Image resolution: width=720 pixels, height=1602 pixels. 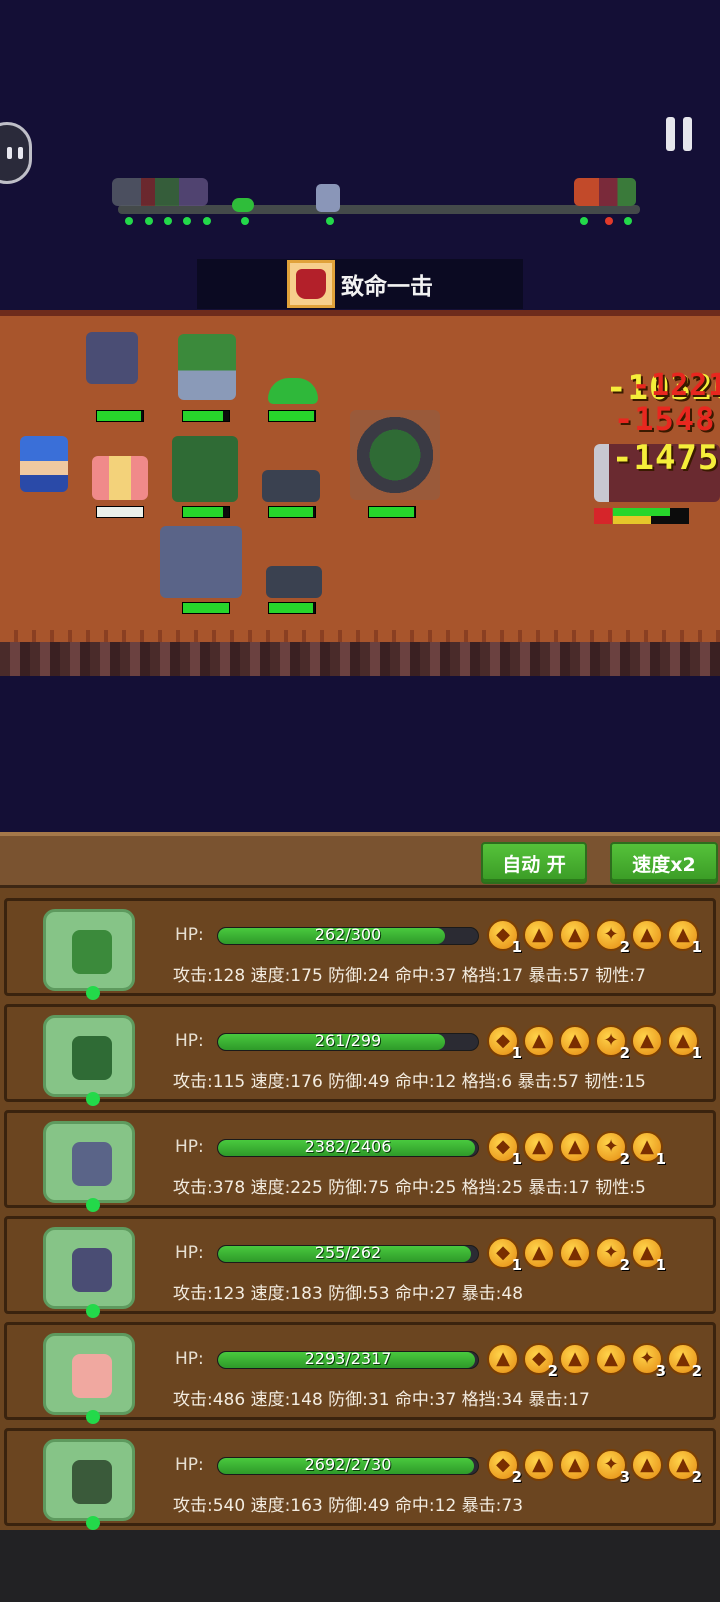 I want to click on badge-level: 3, so click(x=660, y=1371).